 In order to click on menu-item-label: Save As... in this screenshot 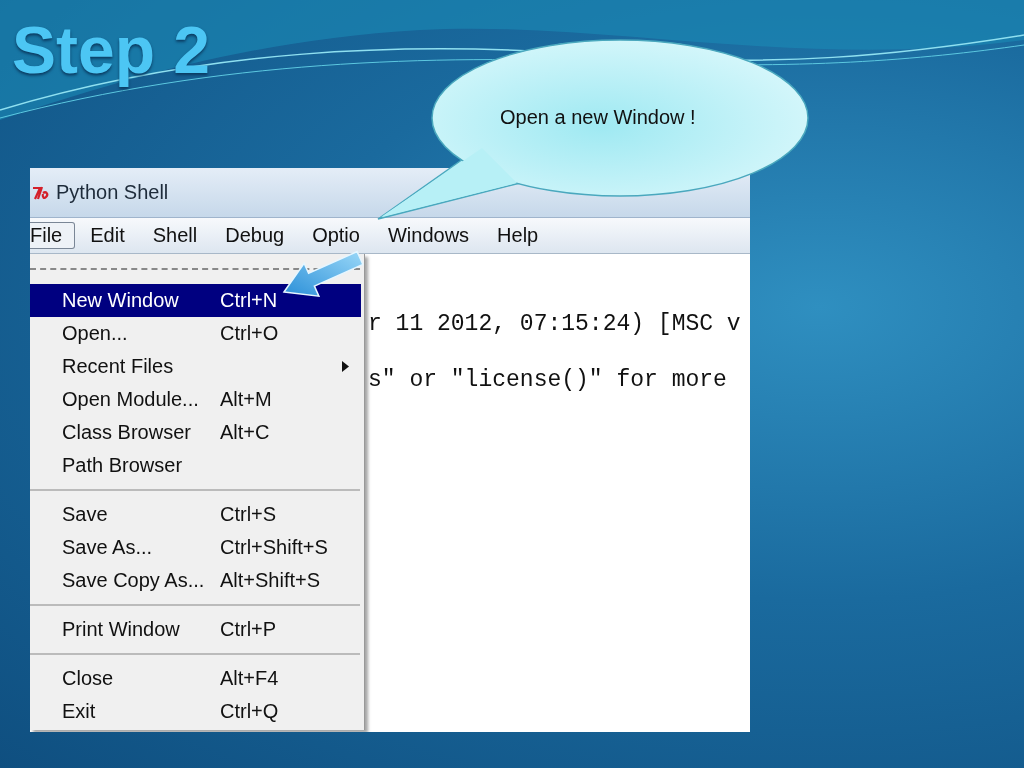, I will do `click(108, 547)`.